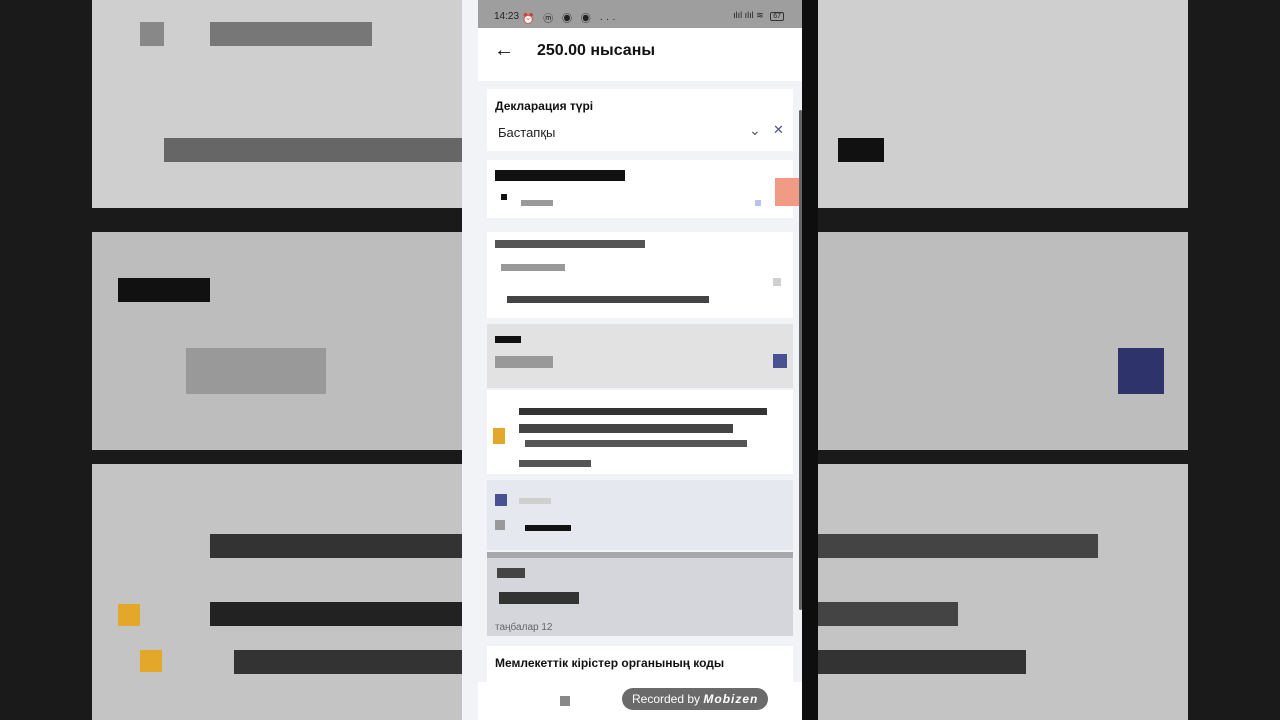 Image resolution: width=1280 pixels, height=720 pixels. What do you see at coordinates (748, 15) in the screenshot?
I see `signal-icon: ılıl ılıl ≋` at bounding box center [748, 15].